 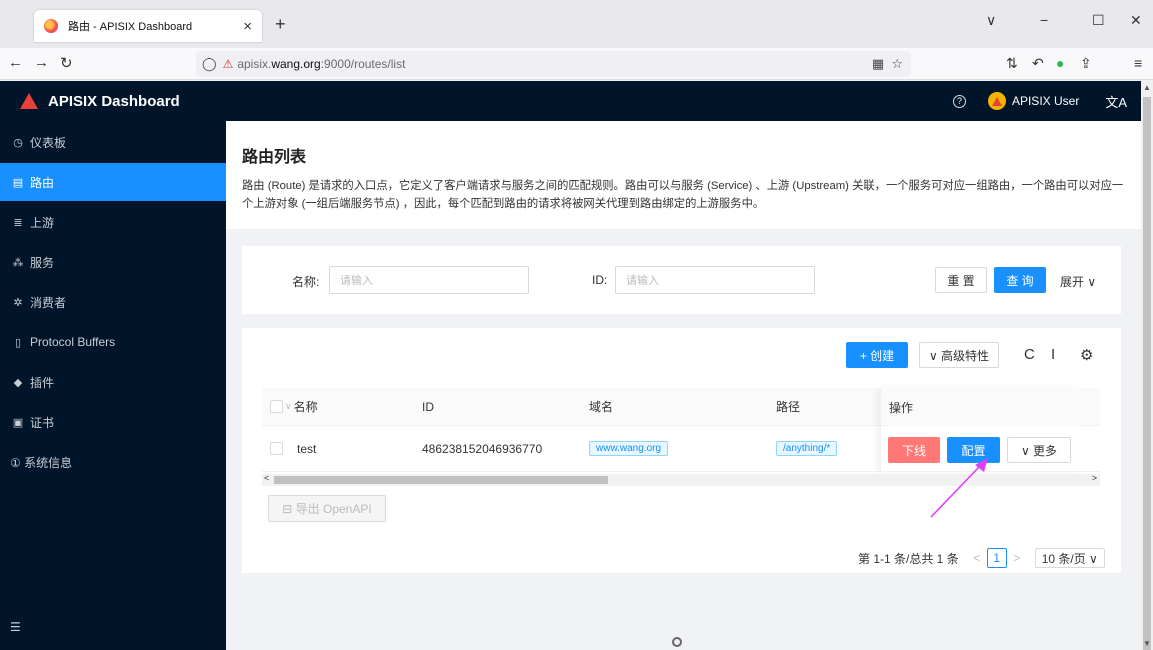 What do you see at coordinates (1053, 354) in the screenshot?
I see `density-icon: I` at bounding box center [1053, 354].